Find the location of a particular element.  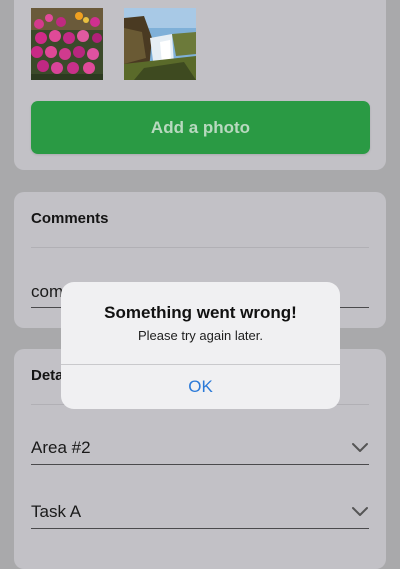

details-title: Deta is located at coordinates (47, 375).